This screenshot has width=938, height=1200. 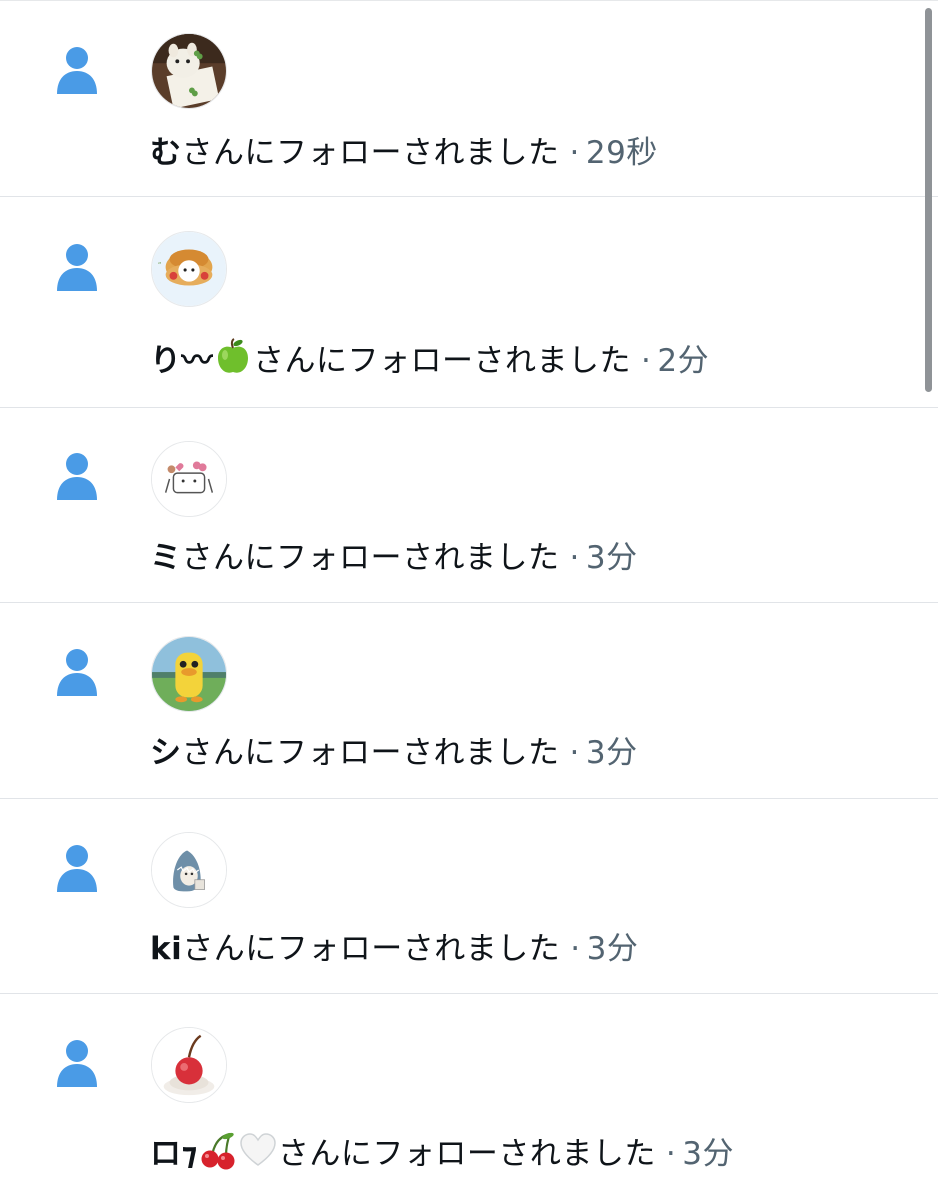 I want to click on cat-with-clover-photo-icon, so click(x=189, y=71).